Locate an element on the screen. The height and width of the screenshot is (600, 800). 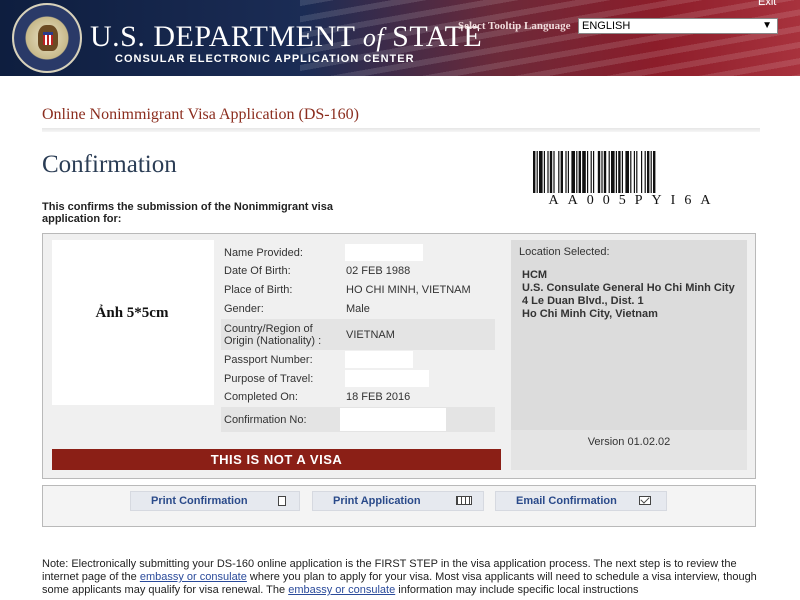
field-label: Purpose of Travel: is located at coordinates (269, 379).